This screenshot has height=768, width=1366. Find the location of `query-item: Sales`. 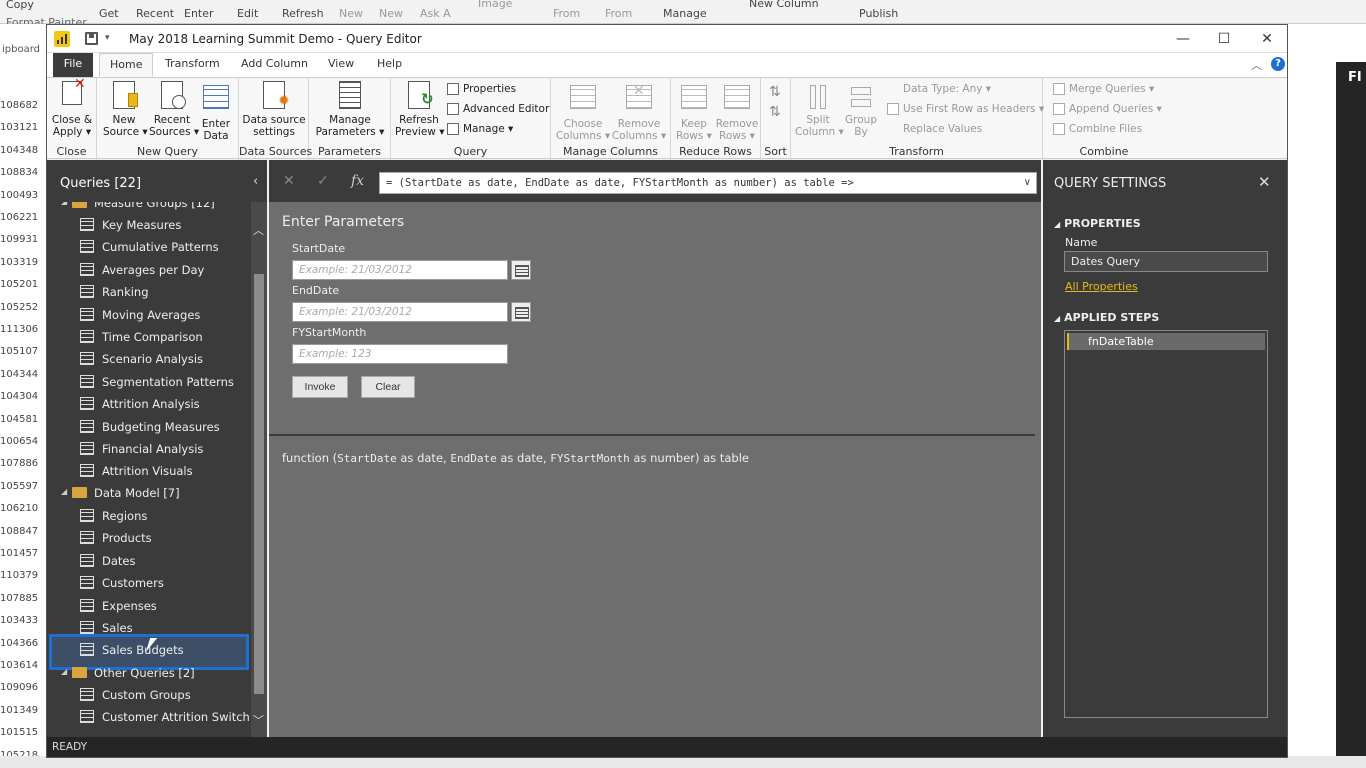

query-item: Sales is located at coordinates (149, 628).